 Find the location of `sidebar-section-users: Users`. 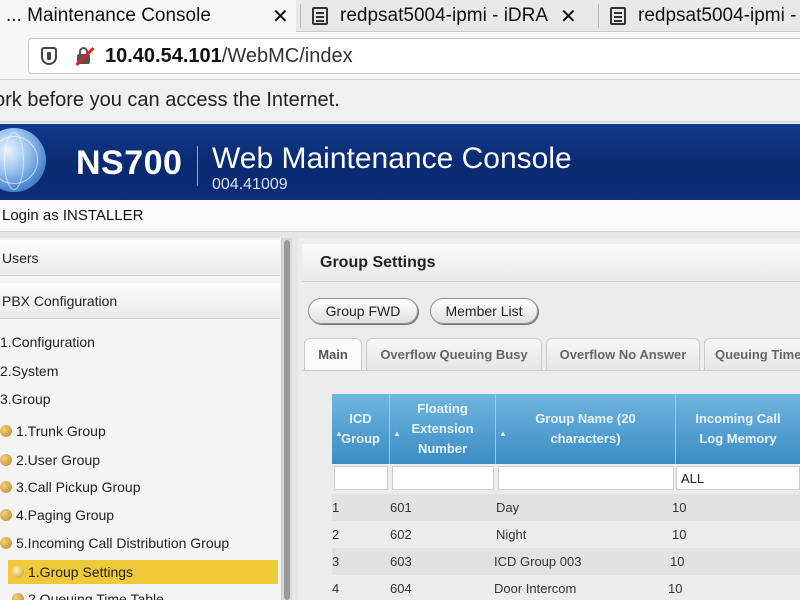

sidebar-section-users: Users is located at coordinates (140, 258).